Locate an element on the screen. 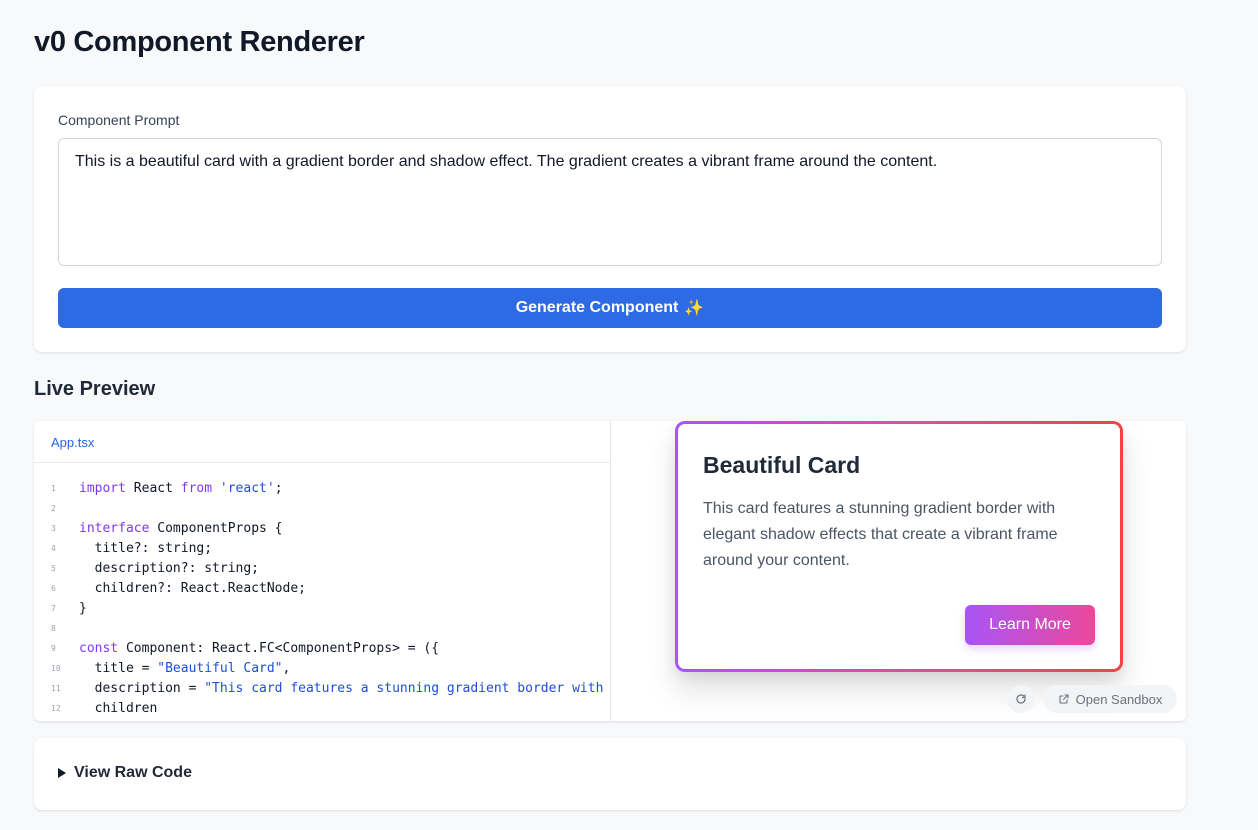 The image size is (1258, 830). code-text: title?: string; is located at coordinates (145, 549).